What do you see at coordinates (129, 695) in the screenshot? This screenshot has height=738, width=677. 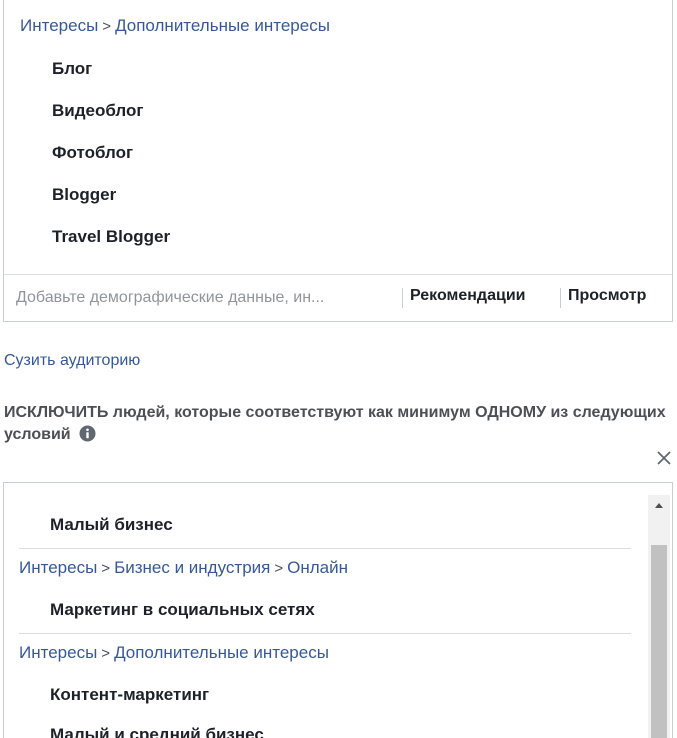 I see `exclude-item: Контент-маркетинг` at bounding box center [129, 695].